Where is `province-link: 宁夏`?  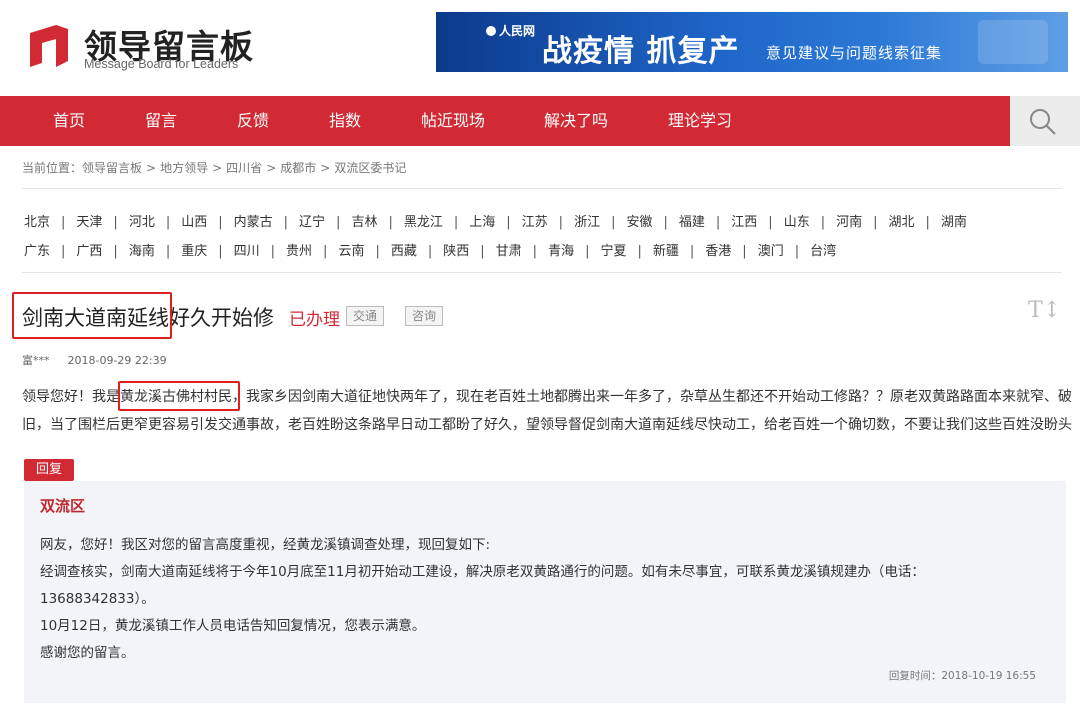
province-link: 宁夏 is located at coordinates (613, 249).